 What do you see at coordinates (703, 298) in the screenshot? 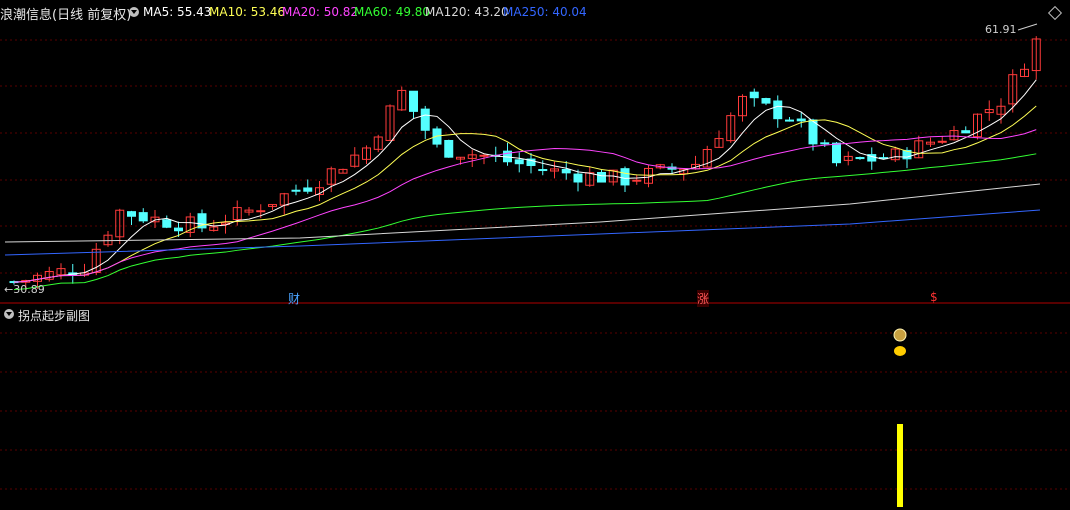
I see `marker-rise: 涨` at bounding box center [703, 298].